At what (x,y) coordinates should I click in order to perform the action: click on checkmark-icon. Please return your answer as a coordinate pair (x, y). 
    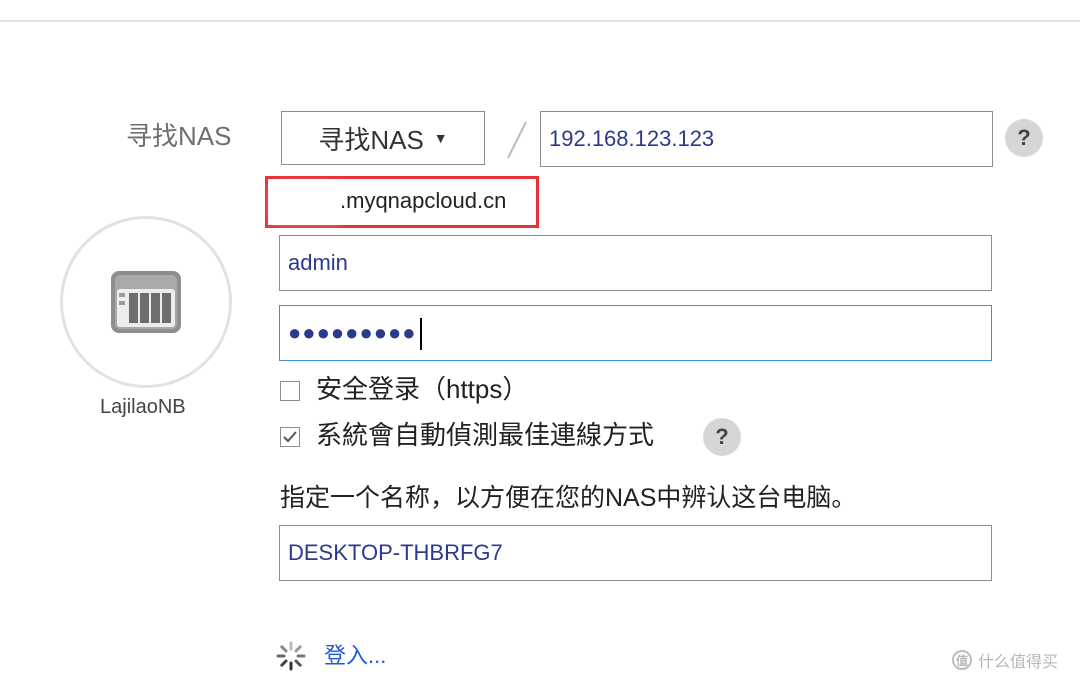
    Looking at the image, I should click on (290, 437).